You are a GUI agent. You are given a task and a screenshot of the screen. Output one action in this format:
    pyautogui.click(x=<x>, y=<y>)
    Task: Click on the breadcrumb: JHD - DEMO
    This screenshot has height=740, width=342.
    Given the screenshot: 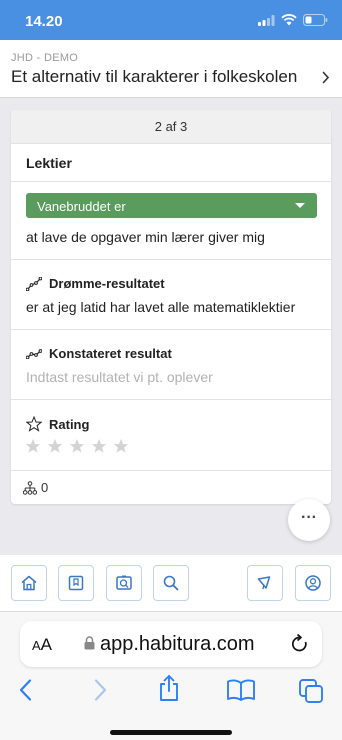 What is the action you would take?
    pyautogui.click(x=45, y=58)
    